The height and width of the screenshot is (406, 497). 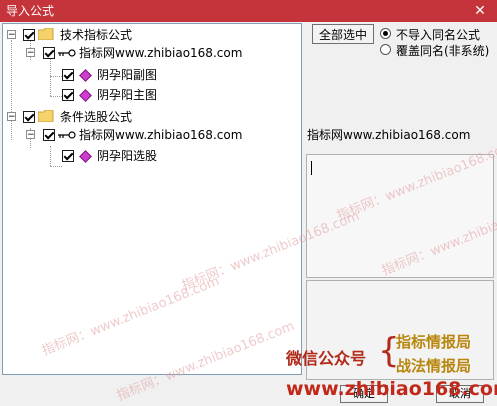 I want to click on select-all-button: 全部选中, so click(x=343, y=34).